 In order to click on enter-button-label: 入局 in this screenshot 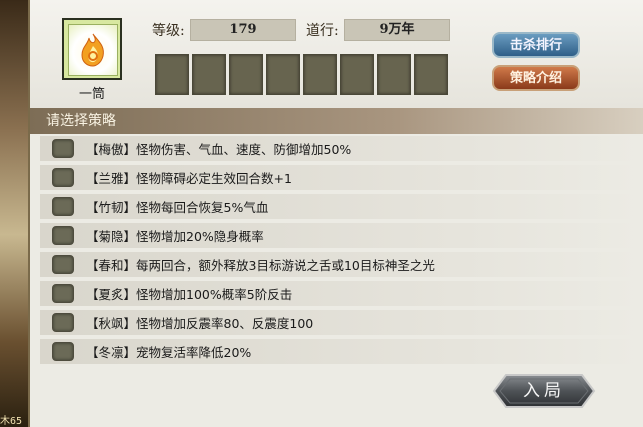, I will do `click(544, 391)`.